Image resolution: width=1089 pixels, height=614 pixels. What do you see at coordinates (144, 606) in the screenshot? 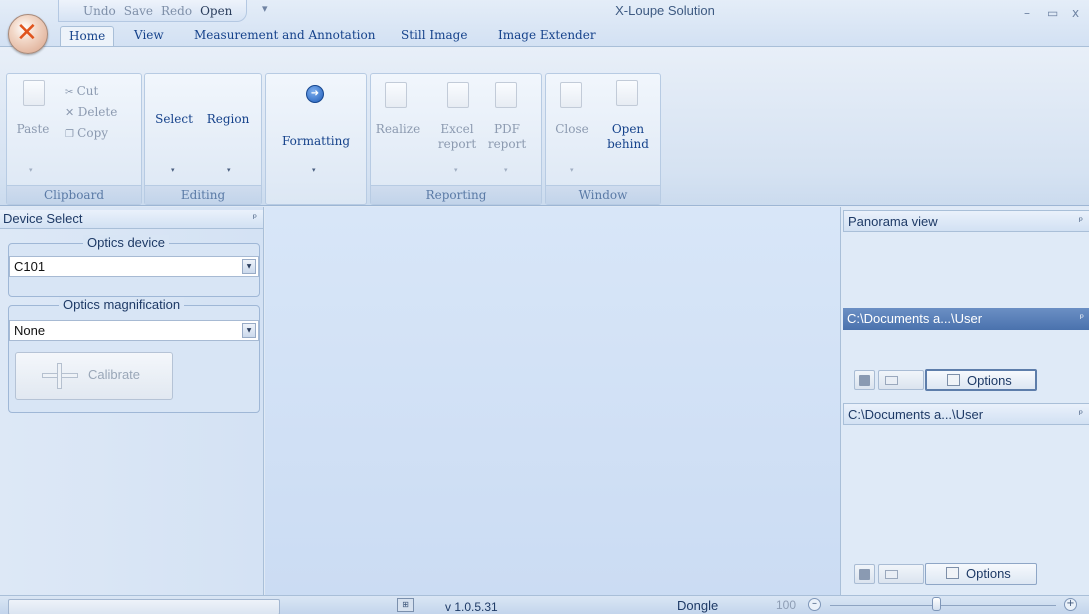
I see `status-text-field` at bounding box center [144, 606].